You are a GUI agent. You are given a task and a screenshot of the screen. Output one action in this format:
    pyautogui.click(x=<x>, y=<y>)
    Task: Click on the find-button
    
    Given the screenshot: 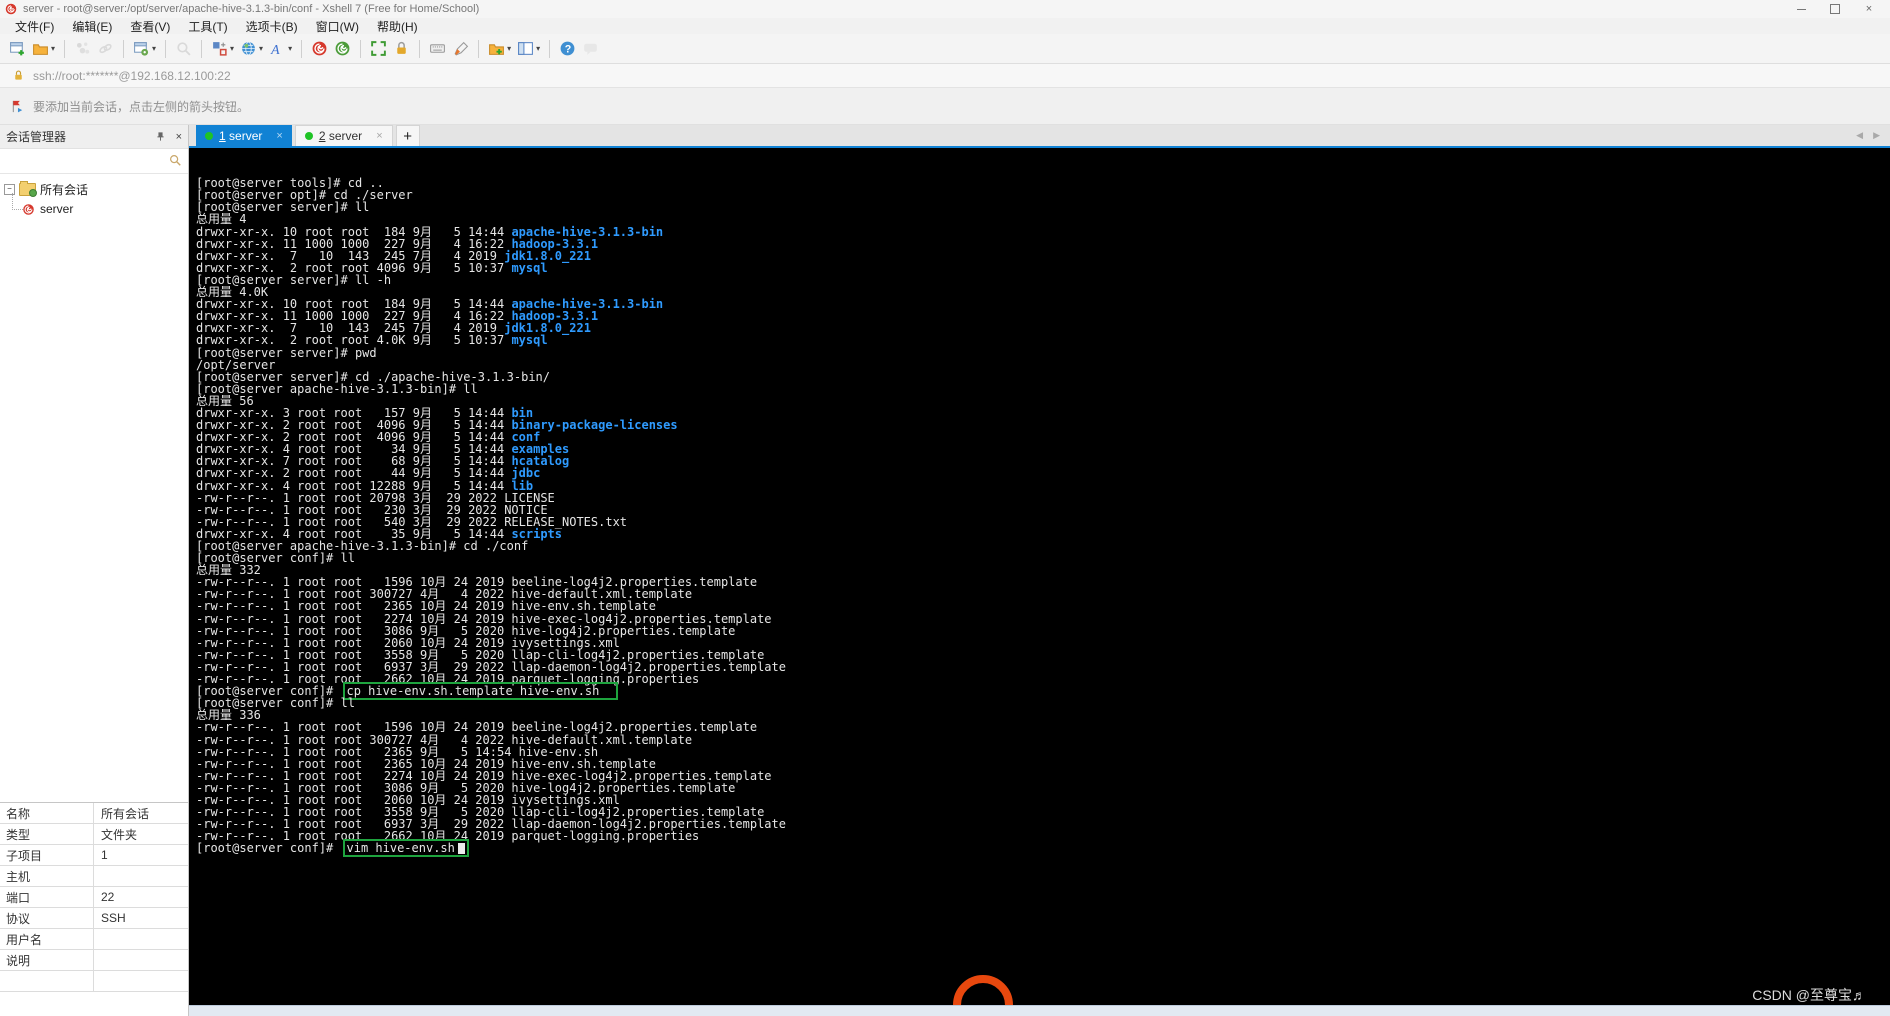 What is the action you would take?
    pyautogui.click(x=183, y=49)
    